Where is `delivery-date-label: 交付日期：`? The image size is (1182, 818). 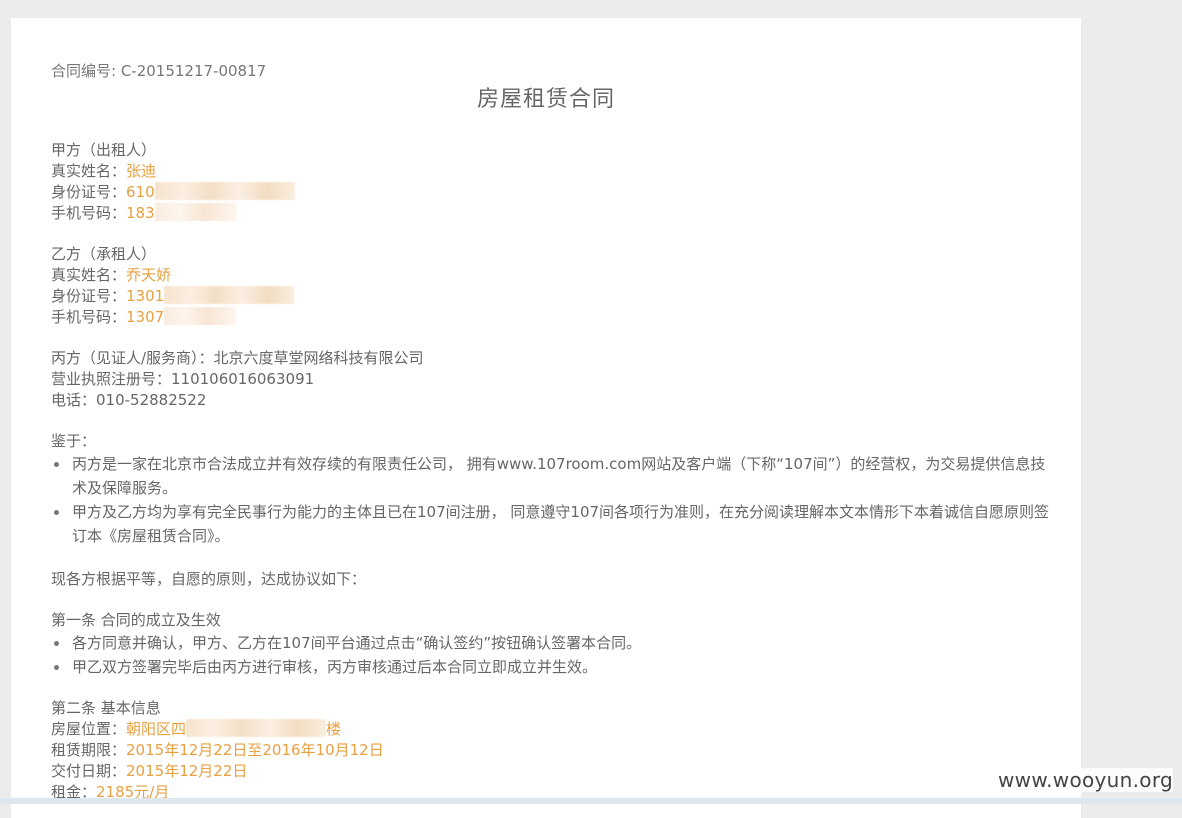 delivery-date-label: 交付日期： is located at coordinates (89, 771).